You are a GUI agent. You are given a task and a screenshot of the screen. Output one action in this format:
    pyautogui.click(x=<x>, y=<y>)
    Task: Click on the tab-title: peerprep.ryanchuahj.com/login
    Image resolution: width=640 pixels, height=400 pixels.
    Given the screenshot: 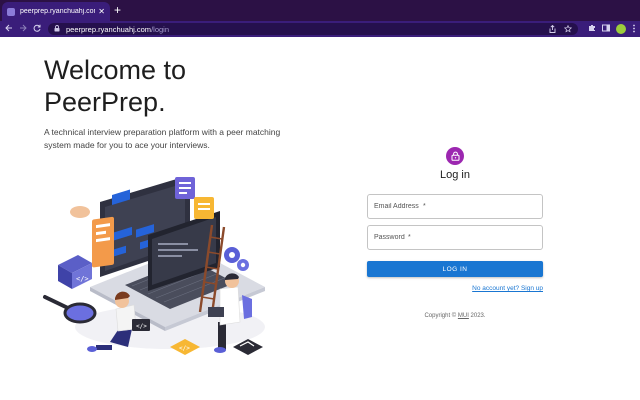 What is the action you would take?
    pyautogui.click(x=57, y=11)
    